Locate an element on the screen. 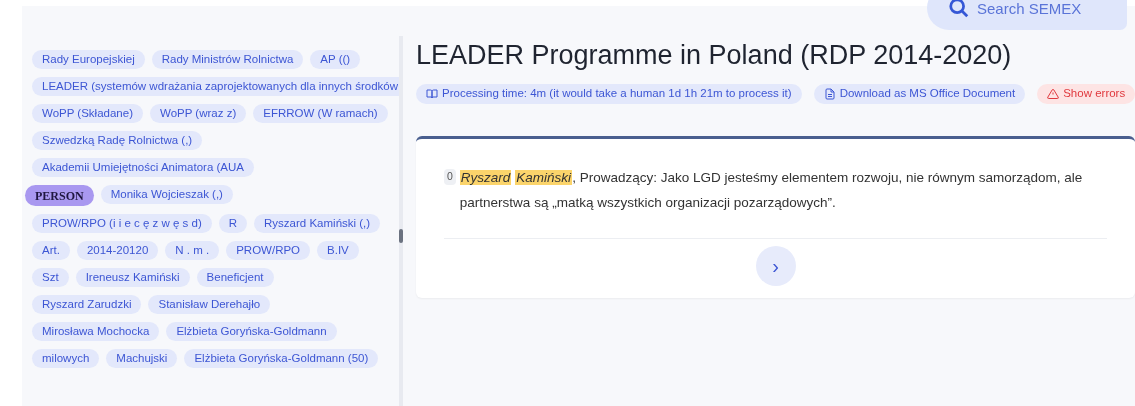 This screenshot has height=406, width=1135. entity-tag: Machujski is located at coordinates (142, 358).